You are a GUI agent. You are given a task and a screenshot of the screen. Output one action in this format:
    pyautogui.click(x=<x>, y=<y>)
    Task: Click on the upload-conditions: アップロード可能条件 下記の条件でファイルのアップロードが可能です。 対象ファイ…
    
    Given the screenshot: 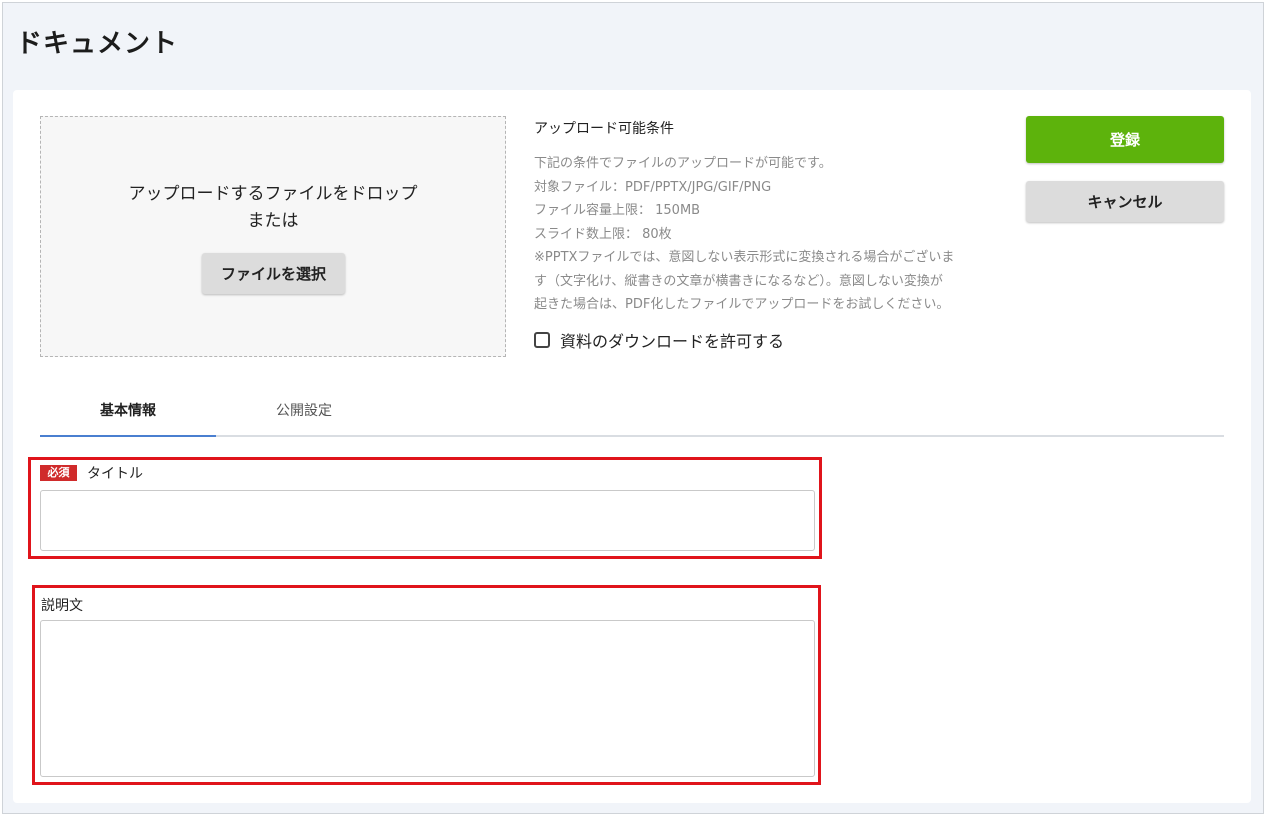 What is the action you would take?
    pyautogui.click(x=769, y=217)
    